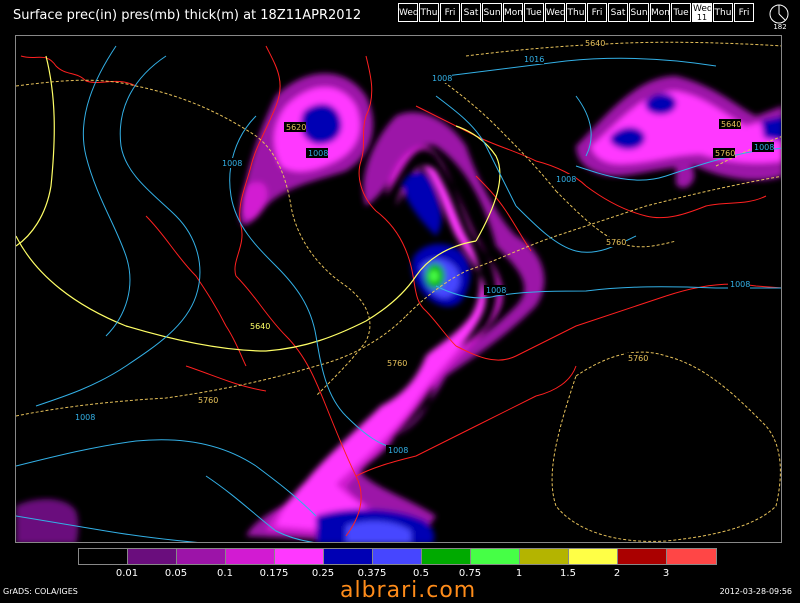 The width and height of the screenshot is (800, 603). I want to click on label-5760-w: 5760, so click(208, 400).